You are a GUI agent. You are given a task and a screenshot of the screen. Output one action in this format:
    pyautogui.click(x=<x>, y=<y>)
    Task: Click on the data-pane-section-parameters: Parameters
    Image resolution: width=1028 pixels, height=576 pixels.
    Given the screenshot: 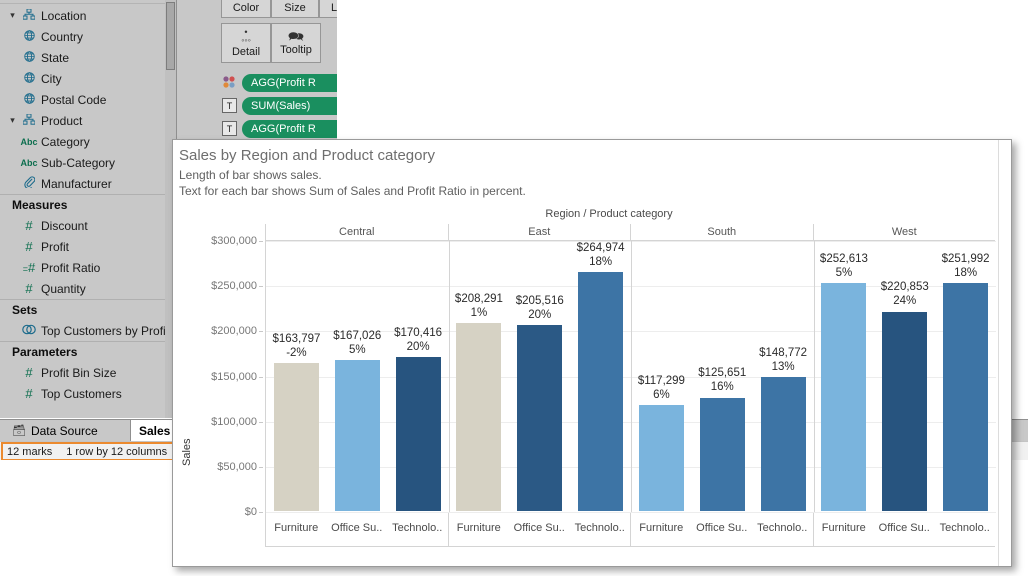 What is the action you would take?
    pyautogui.click(x=82, y=351)
    